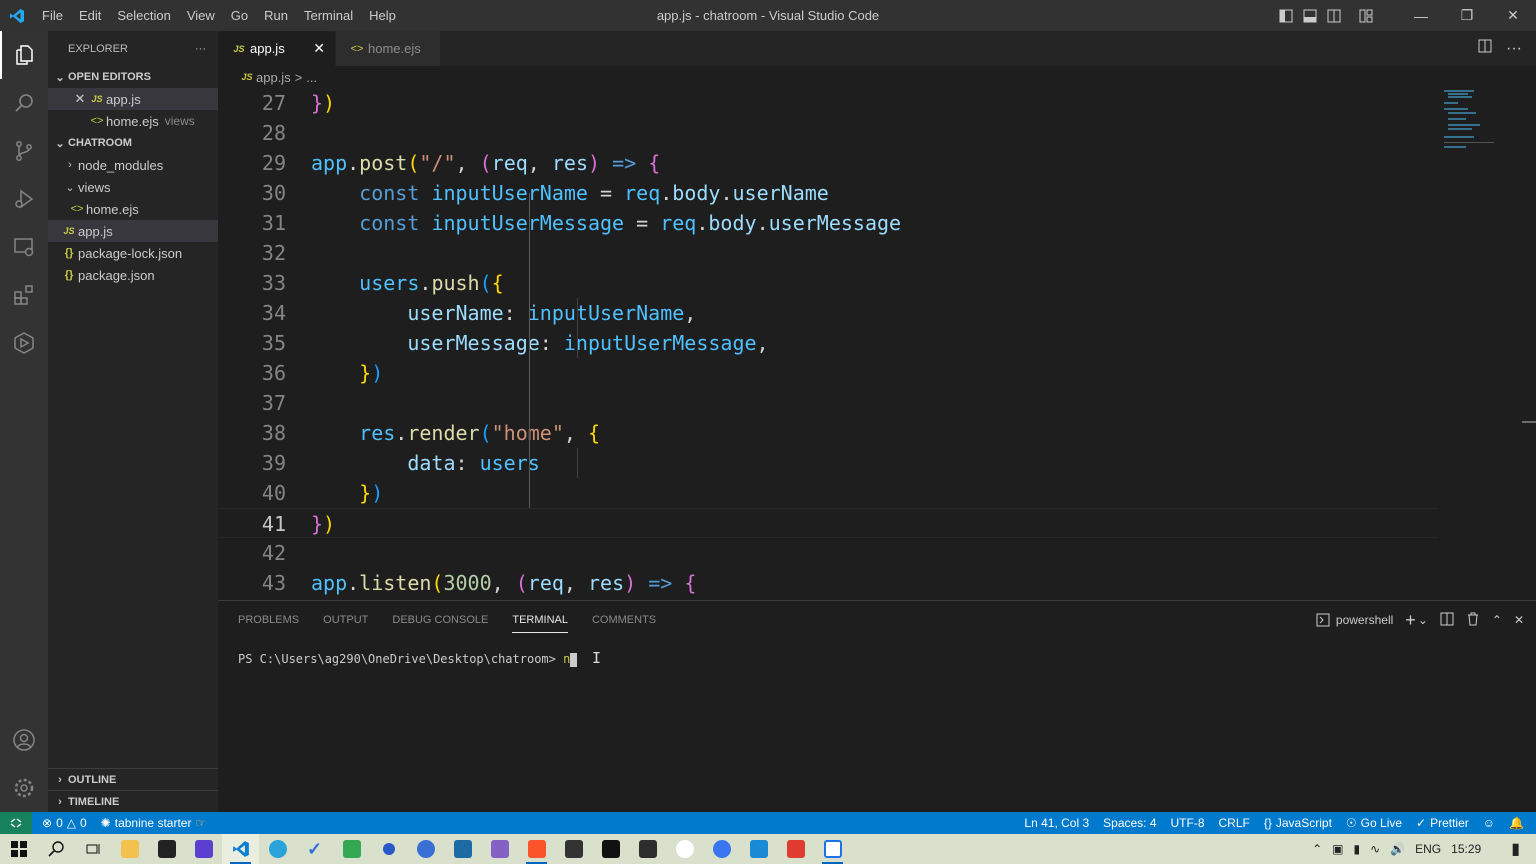 This screenshot has width=1536, height=864. Describe the element at coordinates (828, 253) in the screenshot. I see `code-line: 32` at that location.